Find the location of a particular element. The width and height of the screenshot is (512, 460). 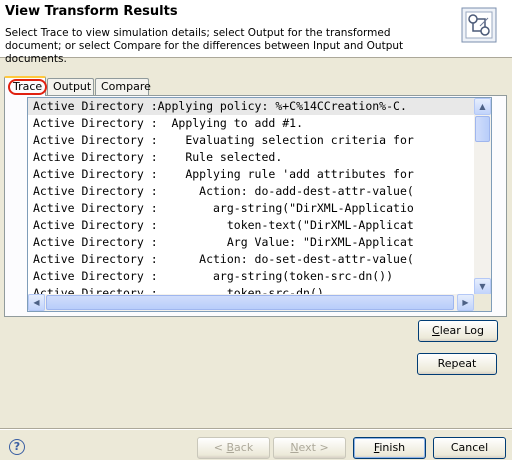

finish-button: Finish is located at coordinates (389, 448).